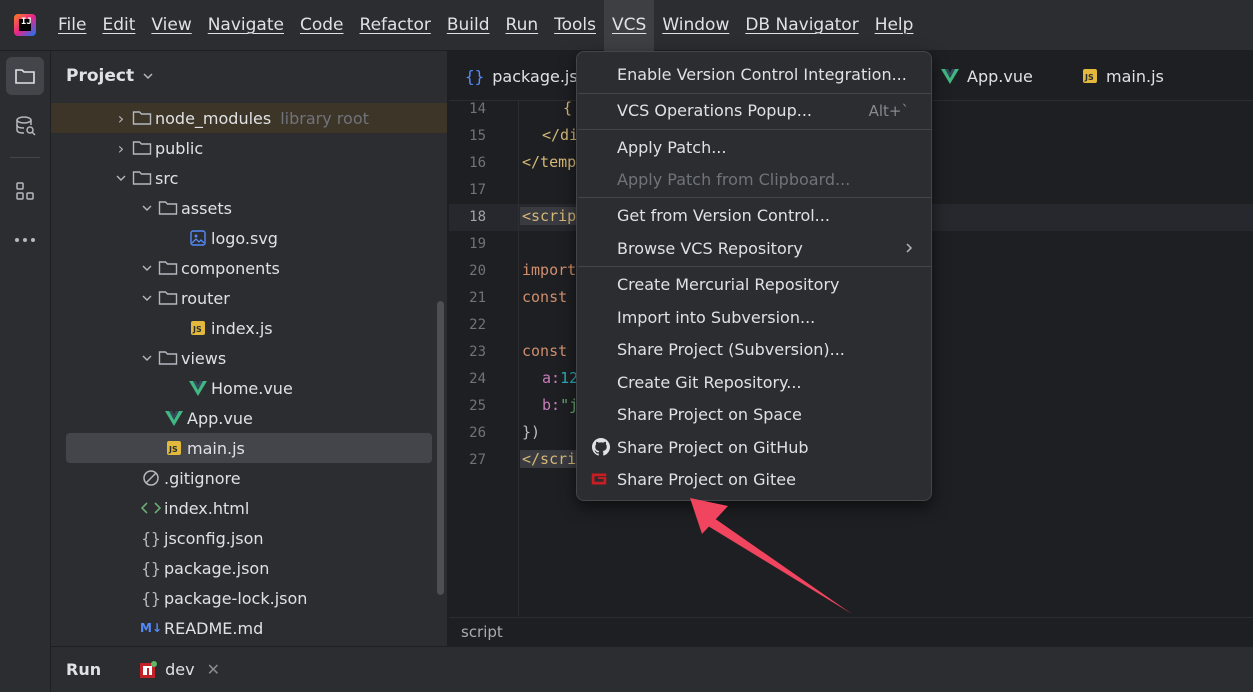 The height and width of the screenshot is (692, 1253). I want to click on tree-item-home-vue: Home.vue, so click(249, 388).